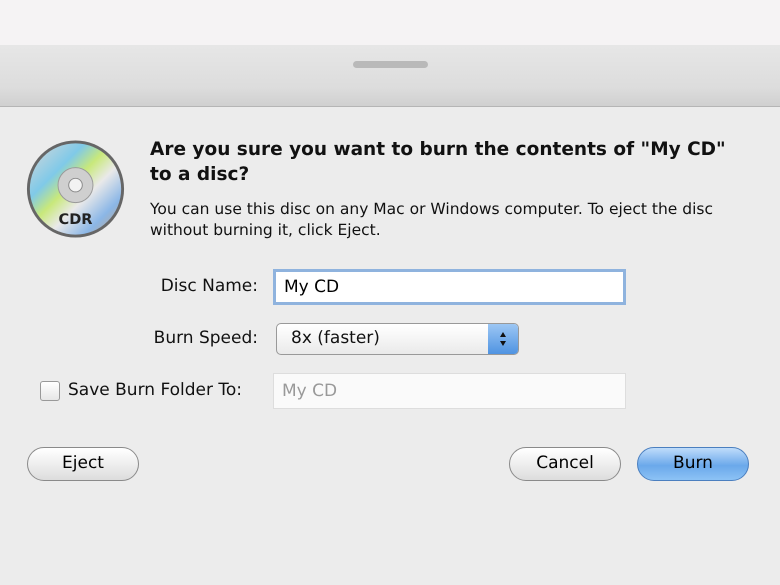 The image size is (780, 585). I want to click on field-label: Burn Speed:, so click(206, 338).